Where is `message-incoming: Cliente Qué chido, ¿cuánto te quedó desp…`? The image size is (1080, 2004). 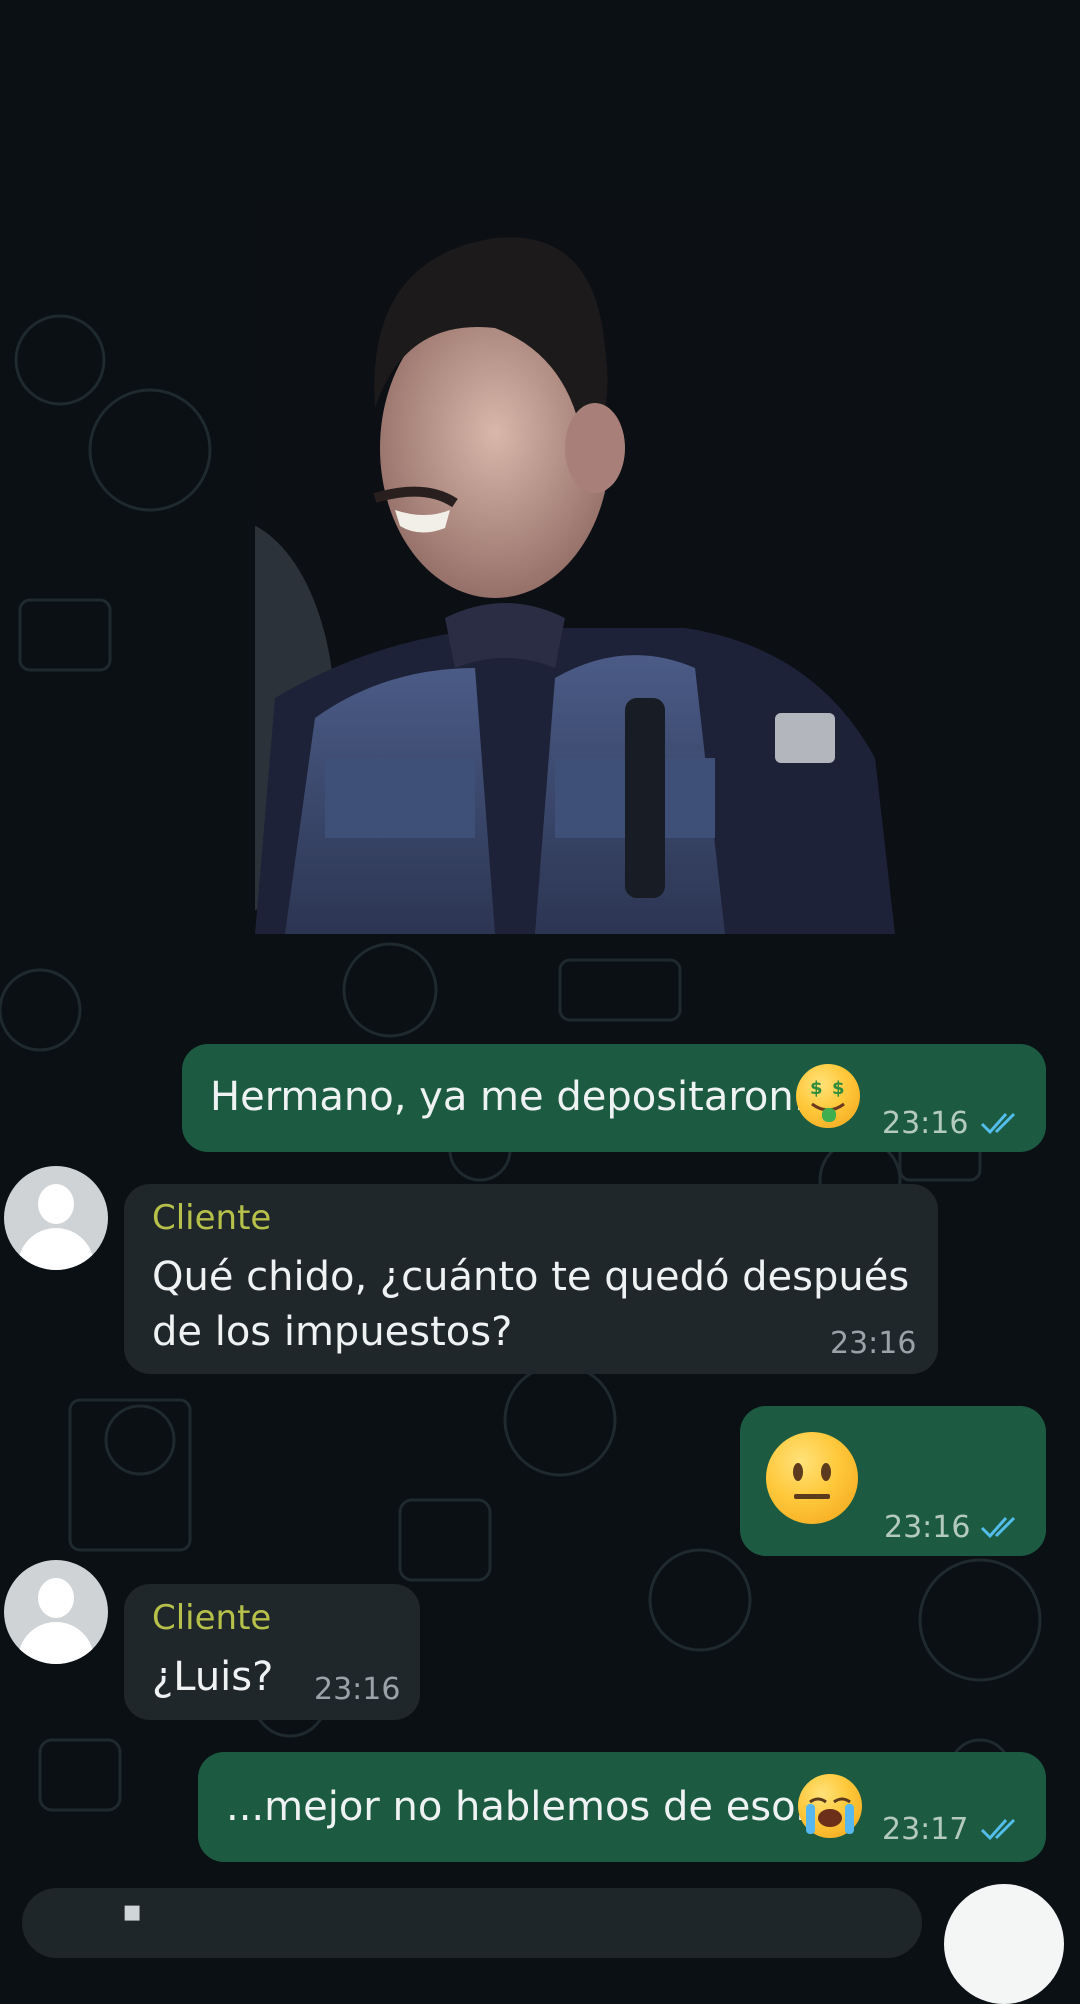 message-incoming: Cliente Qué chido, ¿cuánto te quedó desp… is located at coordinates (531, 1279).